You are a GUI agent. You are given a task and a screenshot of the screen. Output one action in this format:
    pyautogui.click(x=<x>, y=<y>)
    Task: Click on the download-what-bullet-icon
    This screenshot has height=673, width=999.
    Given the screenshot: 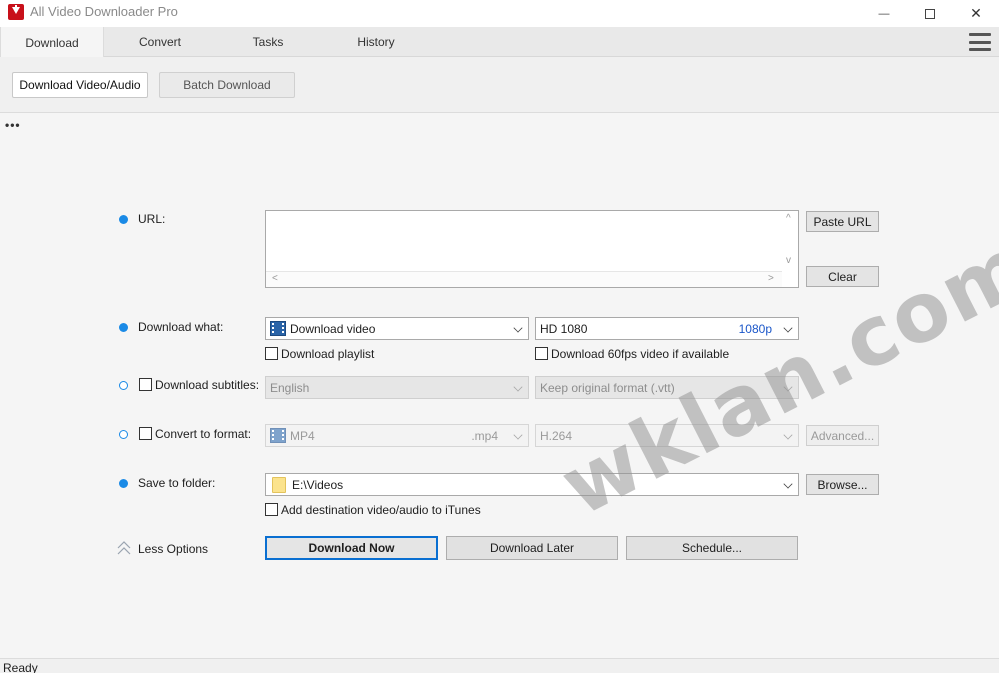 What is the action you would take?
    pyautogui.click(x=123, y=327)
    